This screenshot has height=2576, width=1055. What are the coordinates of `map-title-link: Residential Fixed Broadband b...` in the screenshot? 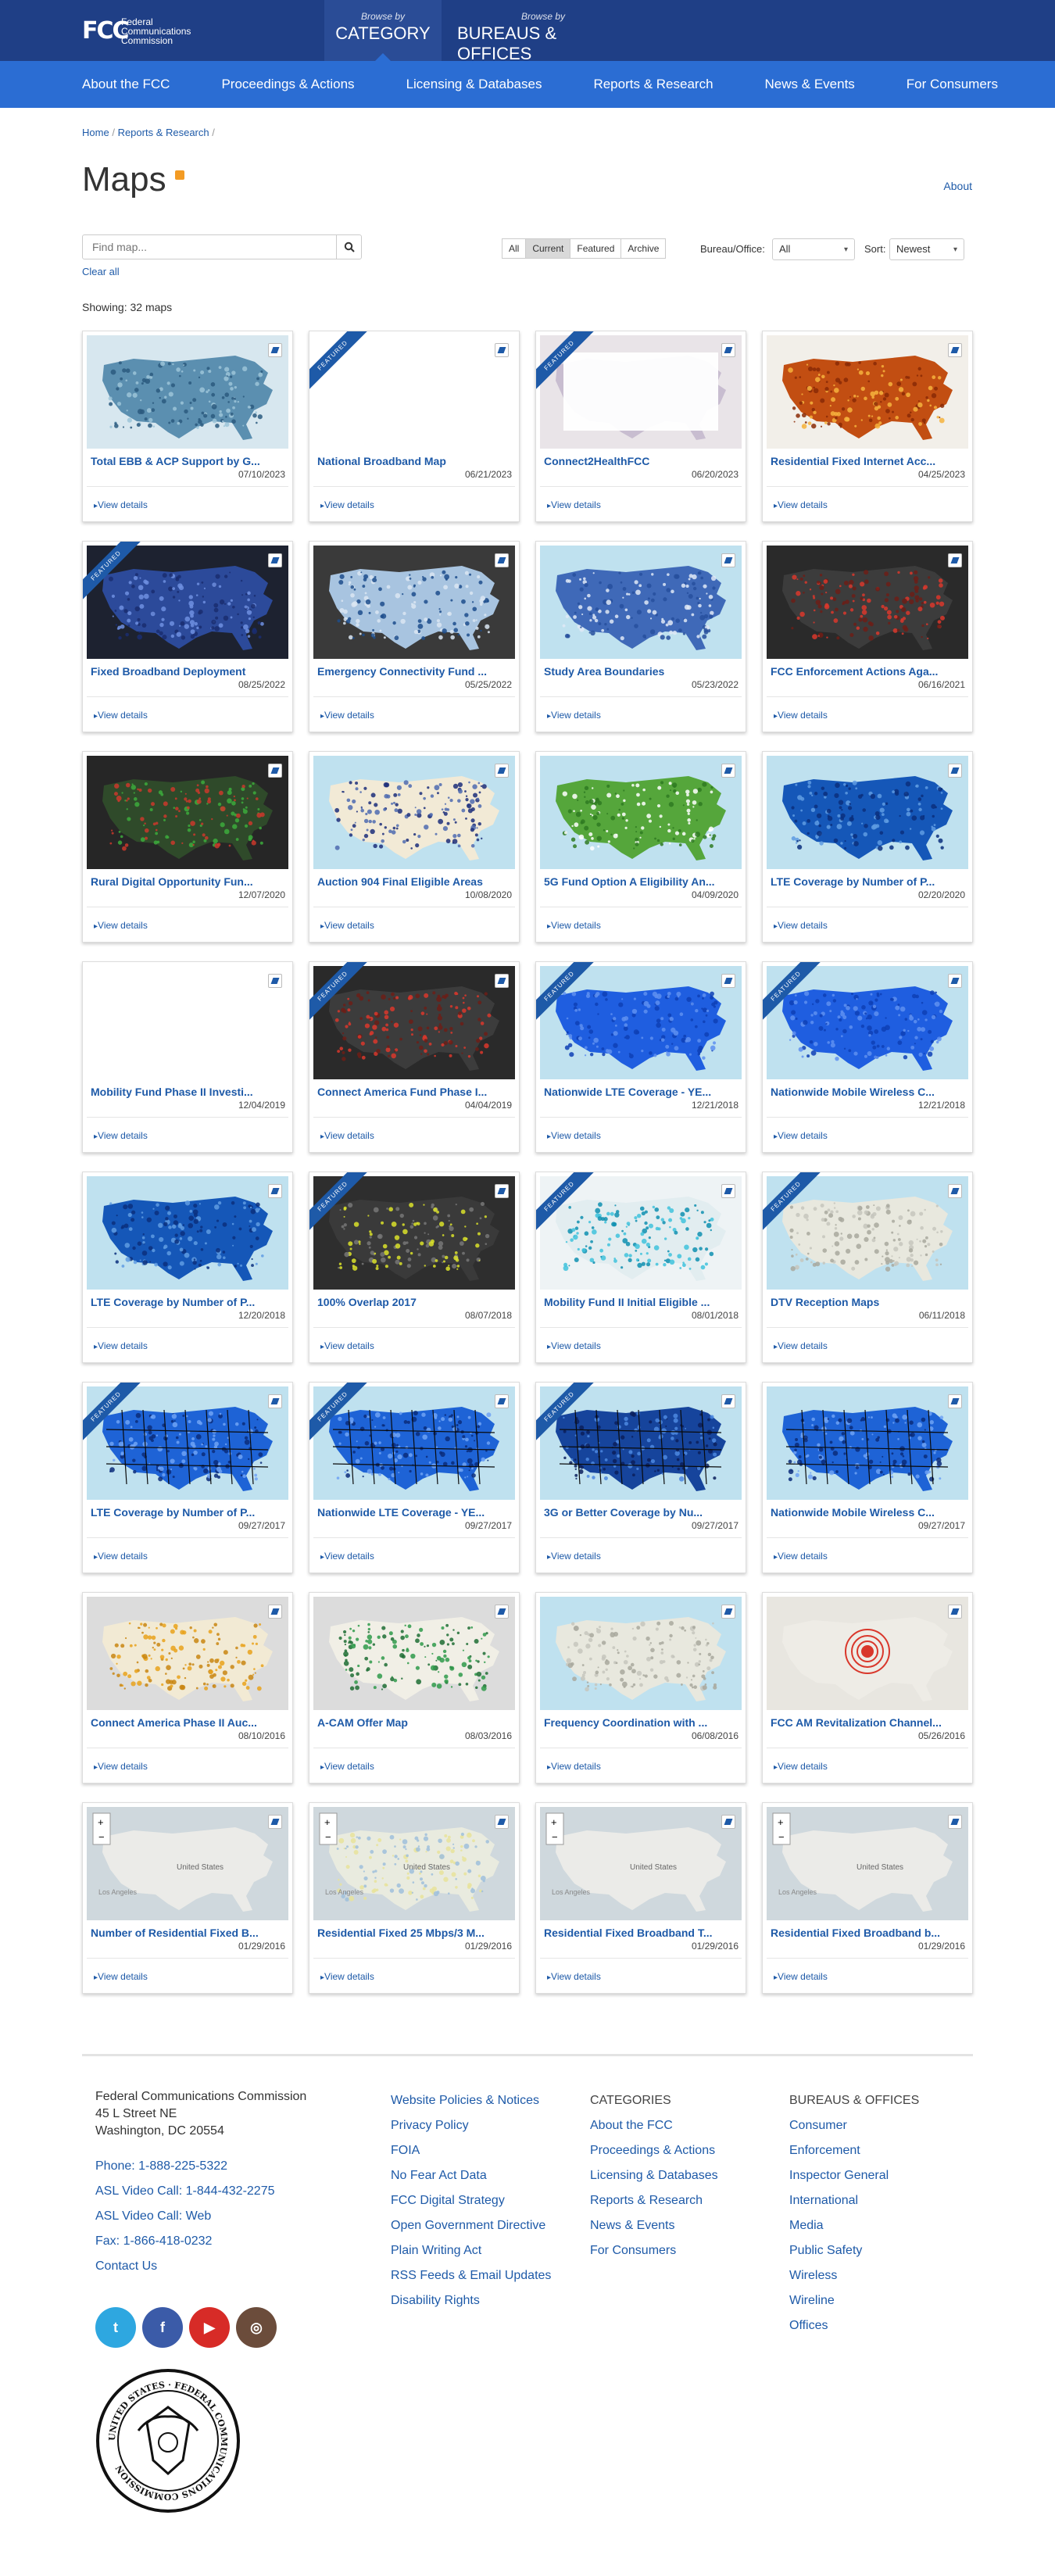 It's located at (860, 1933).